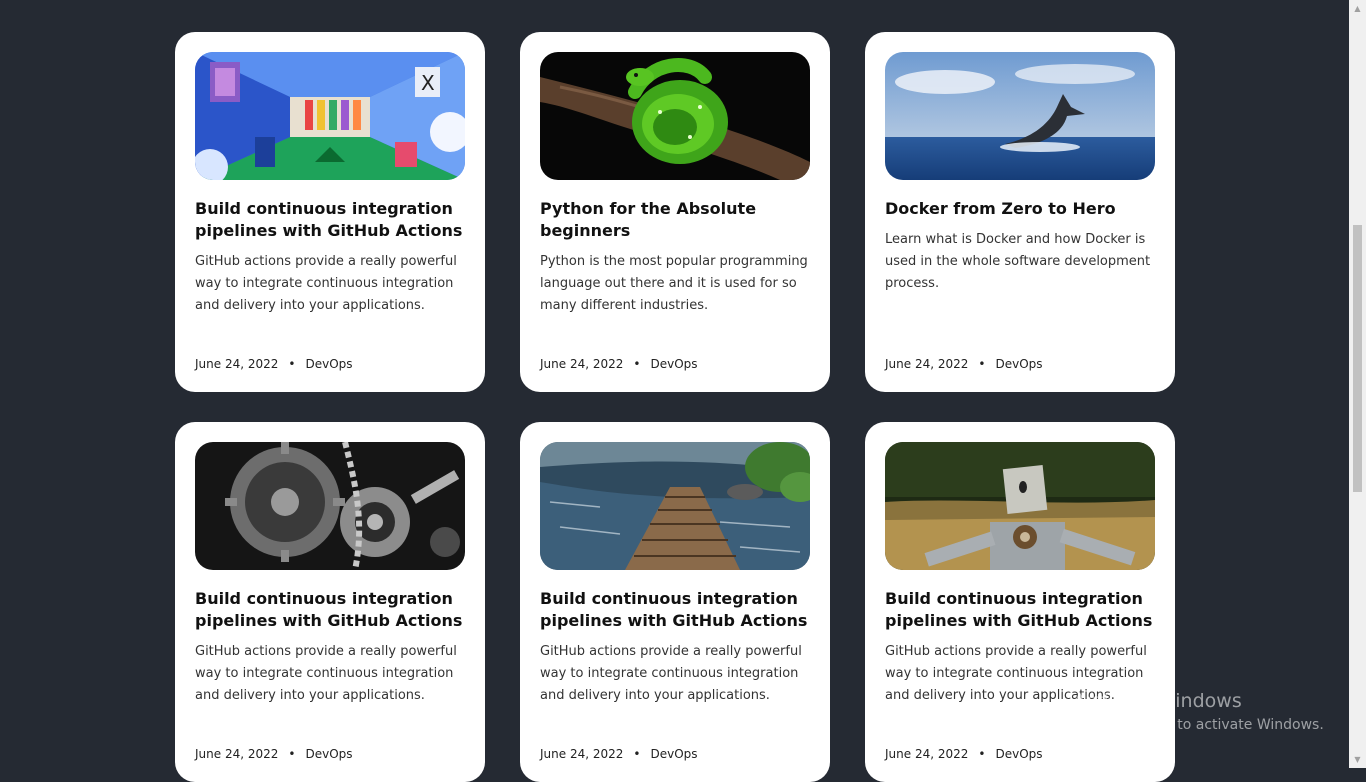  What do you see at coordinates (1357, 8) in the screenshot?
I see `scroll-up-arrow-icon: ▲` at bounding box center [1357, 8].